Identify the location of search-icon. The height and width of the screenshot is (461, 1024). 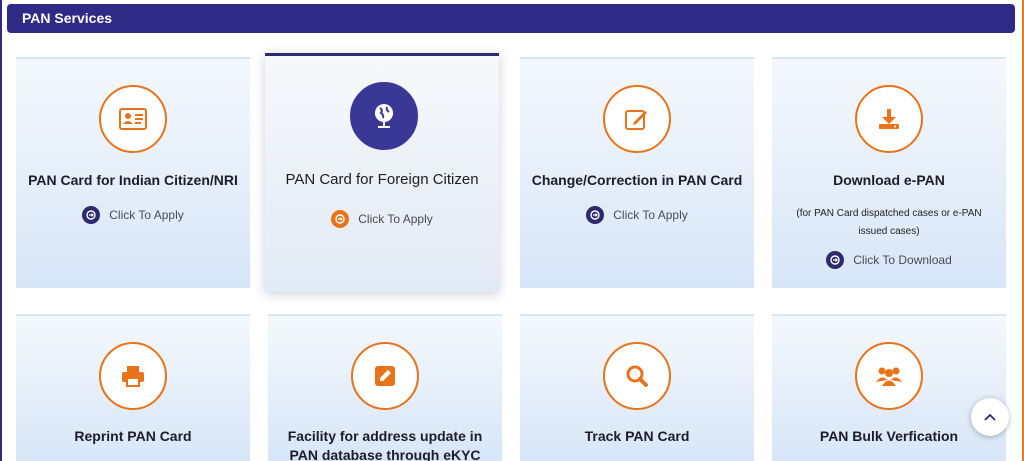
(637, 376).